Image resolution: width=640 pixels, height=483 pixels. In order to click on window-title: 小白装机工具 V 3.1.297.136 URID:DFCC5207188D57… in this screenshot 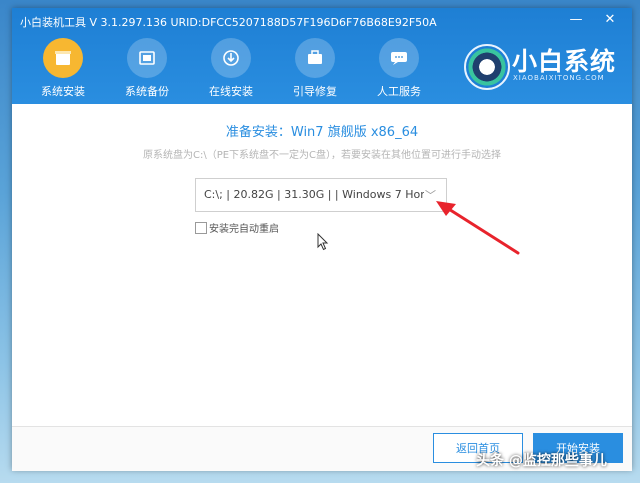, I will do `click(228, 22)`.